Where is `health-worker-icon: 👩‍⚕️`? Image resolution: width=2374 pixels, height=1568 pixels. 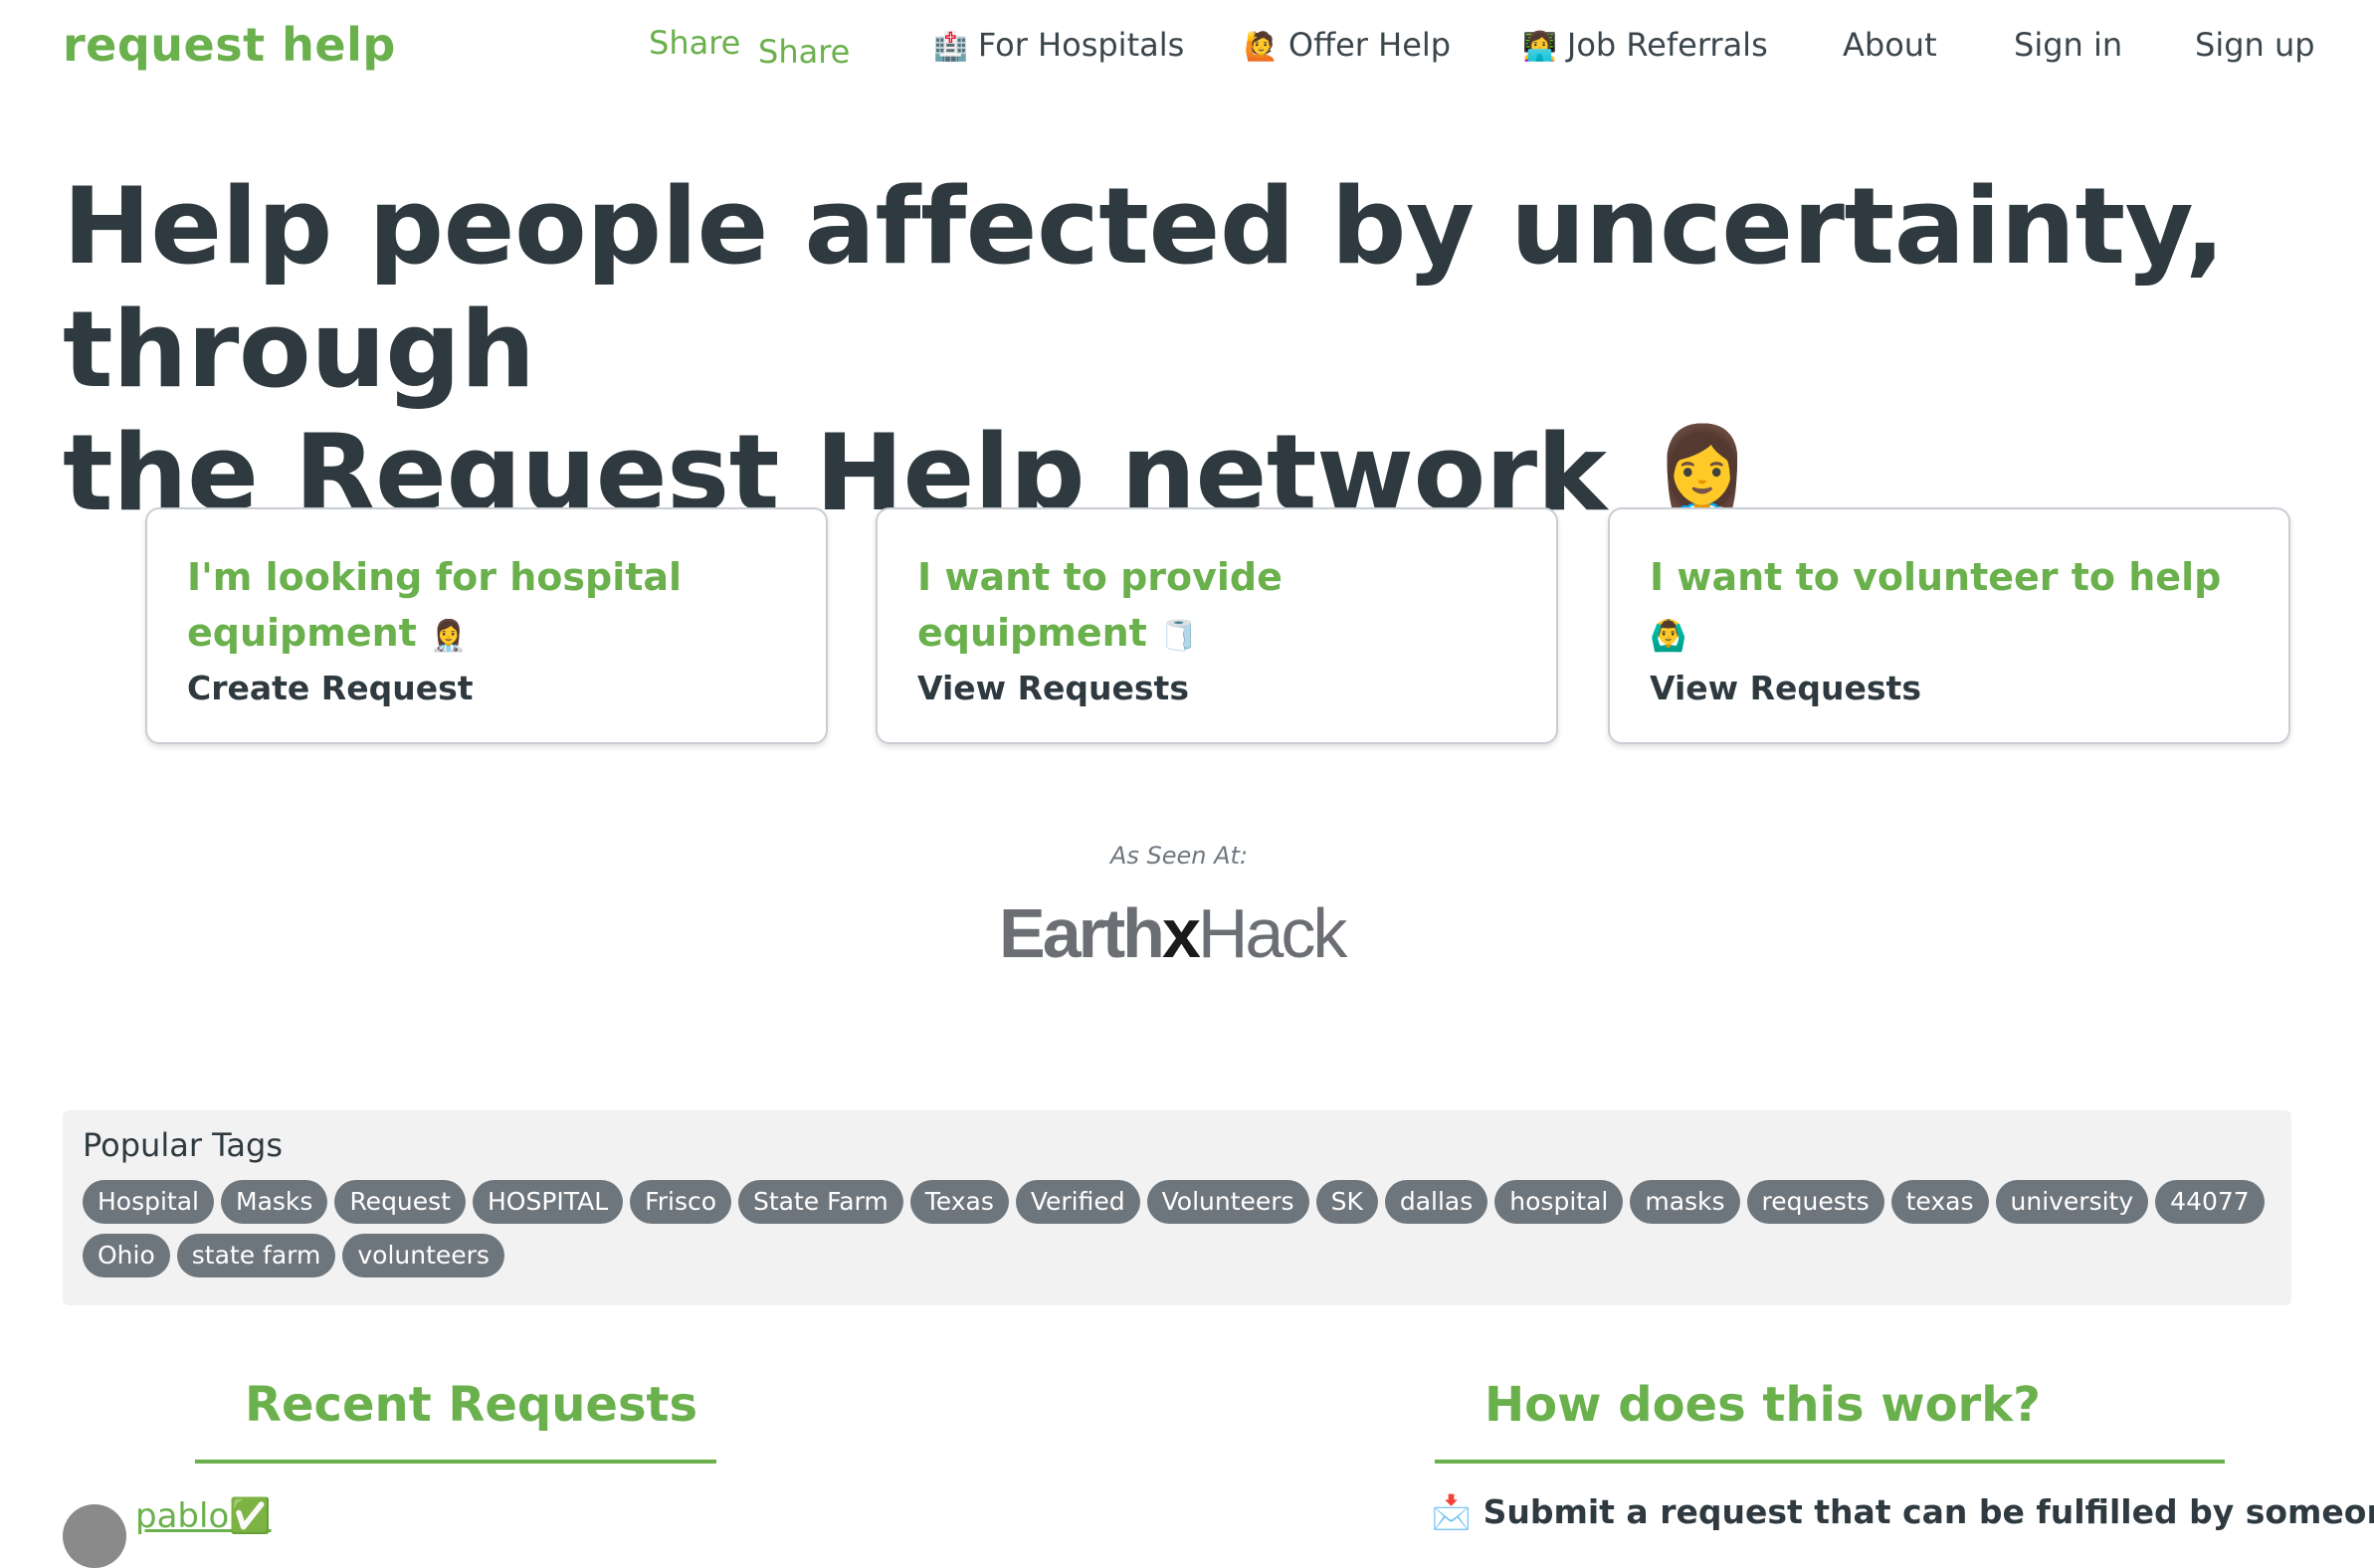 health-worker-icon: 👩‍⚕️ is located at coordinates (449, 636).